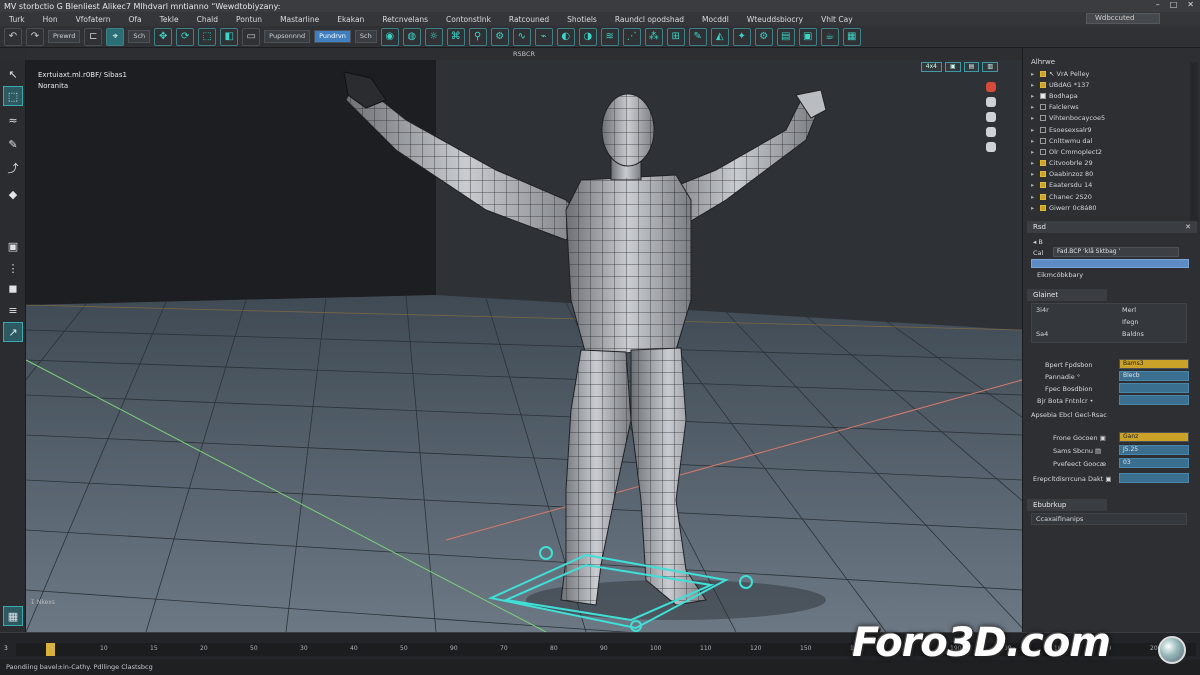  What do you see at coordinates (1109, 140) in the screenshot?
I see `scene-item: ▸ Cnlttwmu dal` at bounding box center [1109, 140].